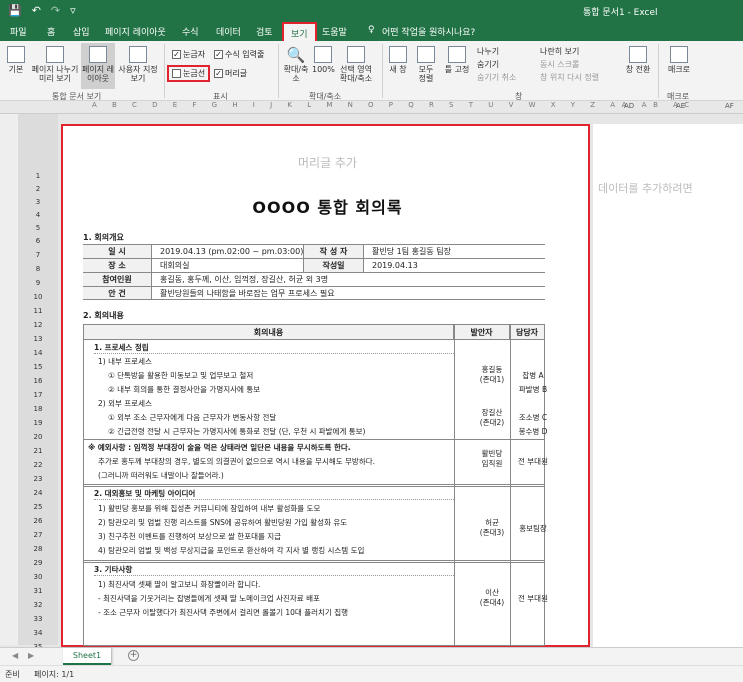  I want to click on author-label: 작 성 자, so click(333, 251).